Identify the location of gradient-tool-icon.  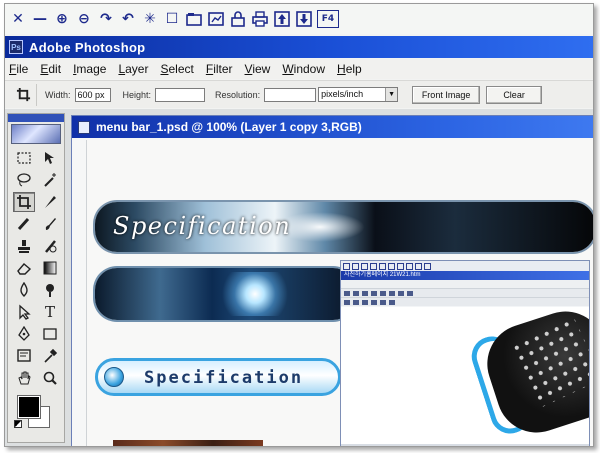
(50, 268).